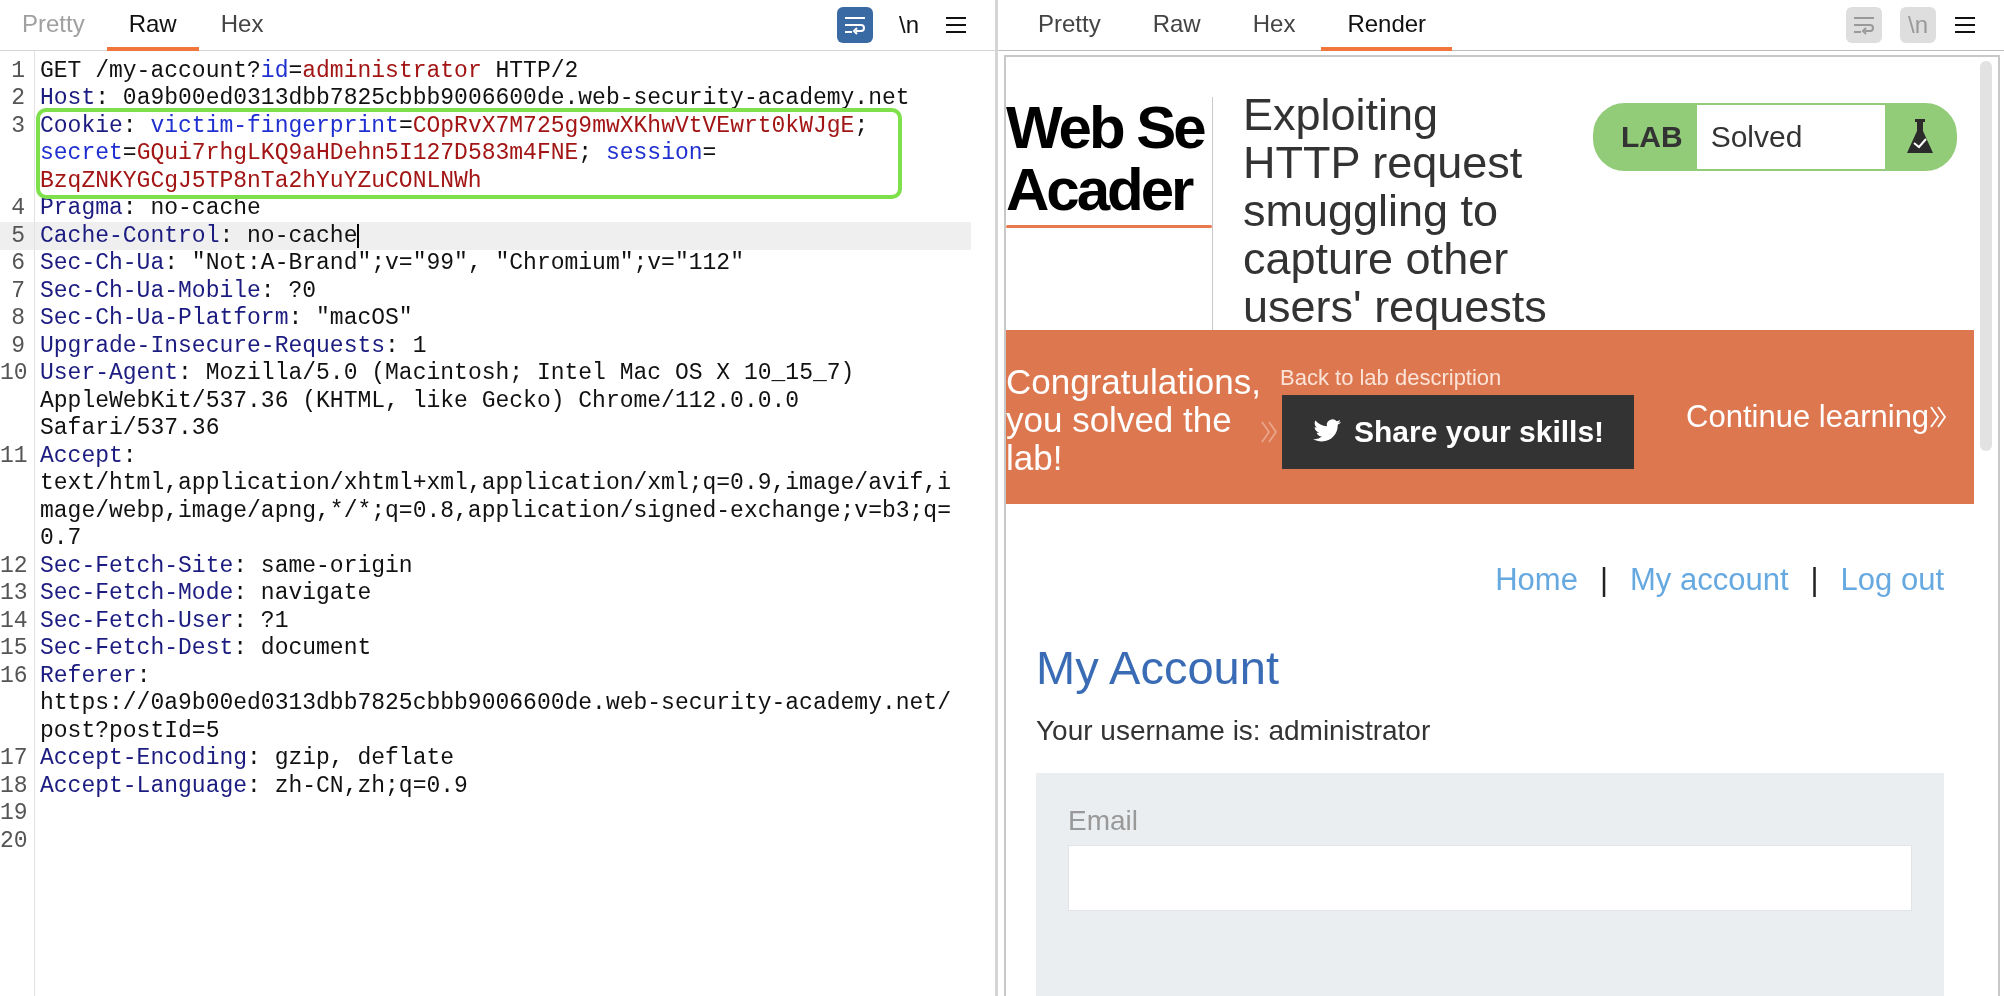  I want to click on line-number: 19, so click(12, 813).